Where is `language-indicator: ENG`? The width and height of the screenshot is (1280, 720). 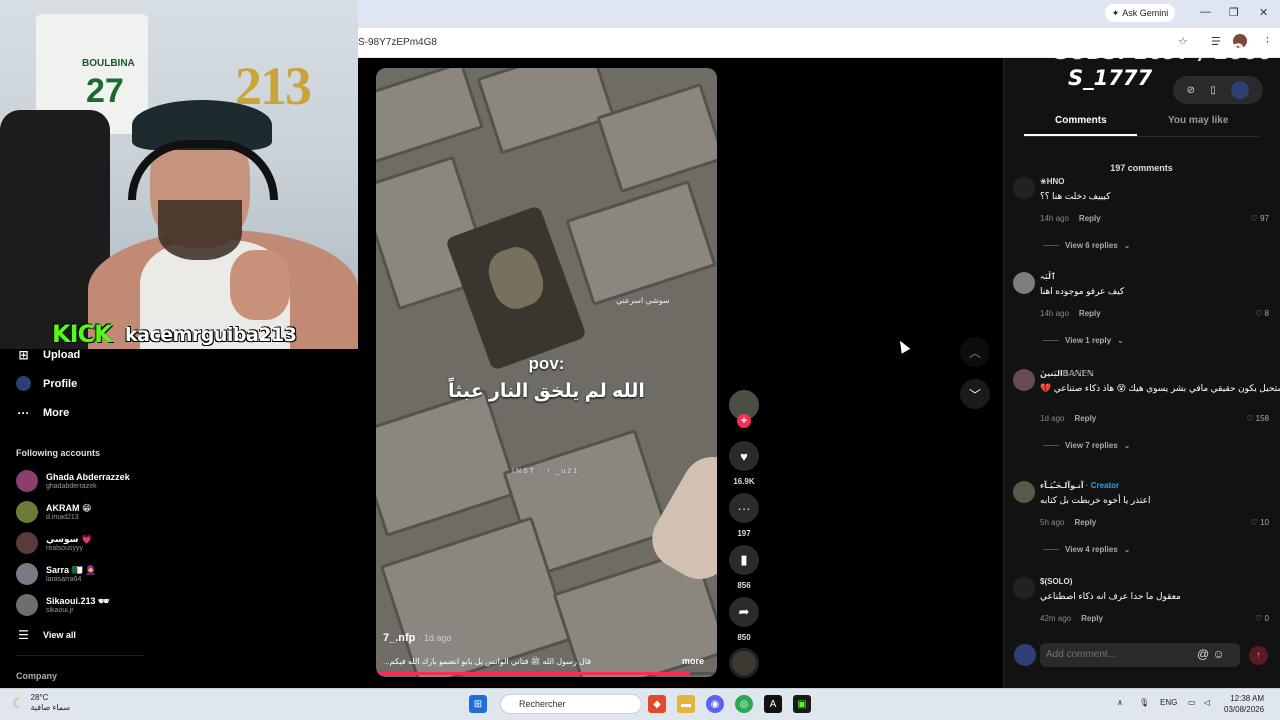 language-indicator: ENG is located at coordinates (1168, 702).